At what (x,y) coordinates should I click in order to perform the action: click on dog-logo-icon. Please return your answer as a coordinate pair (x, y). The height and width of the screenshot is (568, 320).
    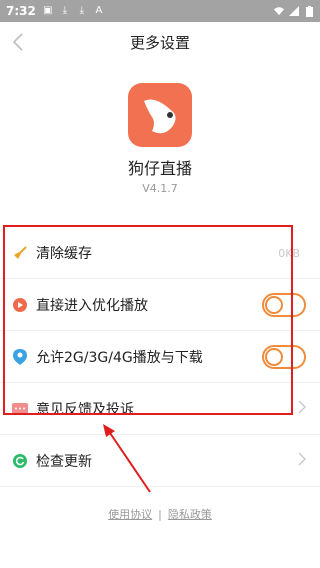
    Looking at the image, I should click on (160, 116).